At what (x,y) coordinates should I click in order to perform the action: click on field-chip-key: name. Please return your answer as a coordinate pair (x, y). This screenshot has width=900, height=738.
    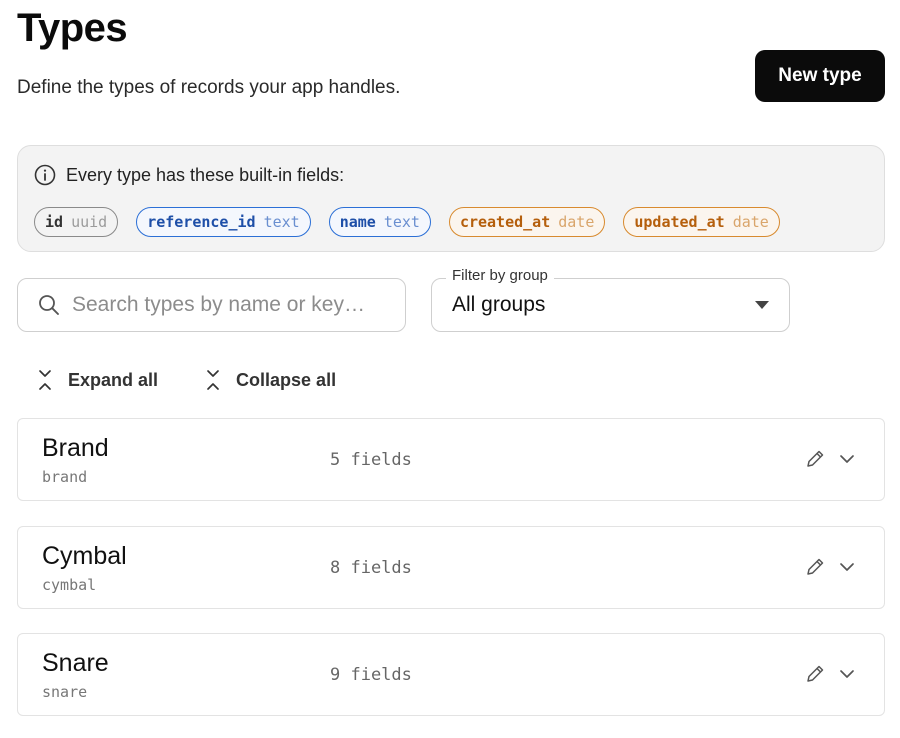
    Looking at the image, I should click on (357, 222).